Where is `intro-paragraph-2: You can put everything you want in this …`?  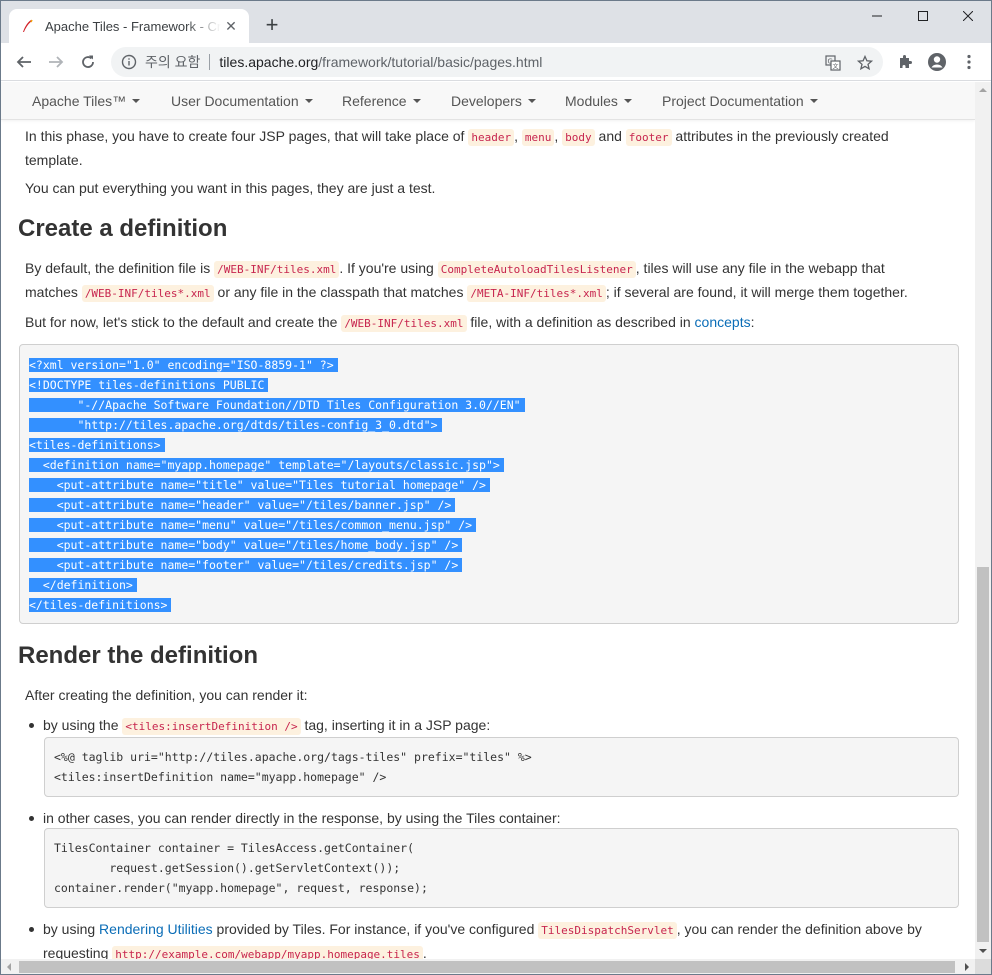
intro-paragraph-2: You can put everything you want in this … is located at coordinates (230, 188).